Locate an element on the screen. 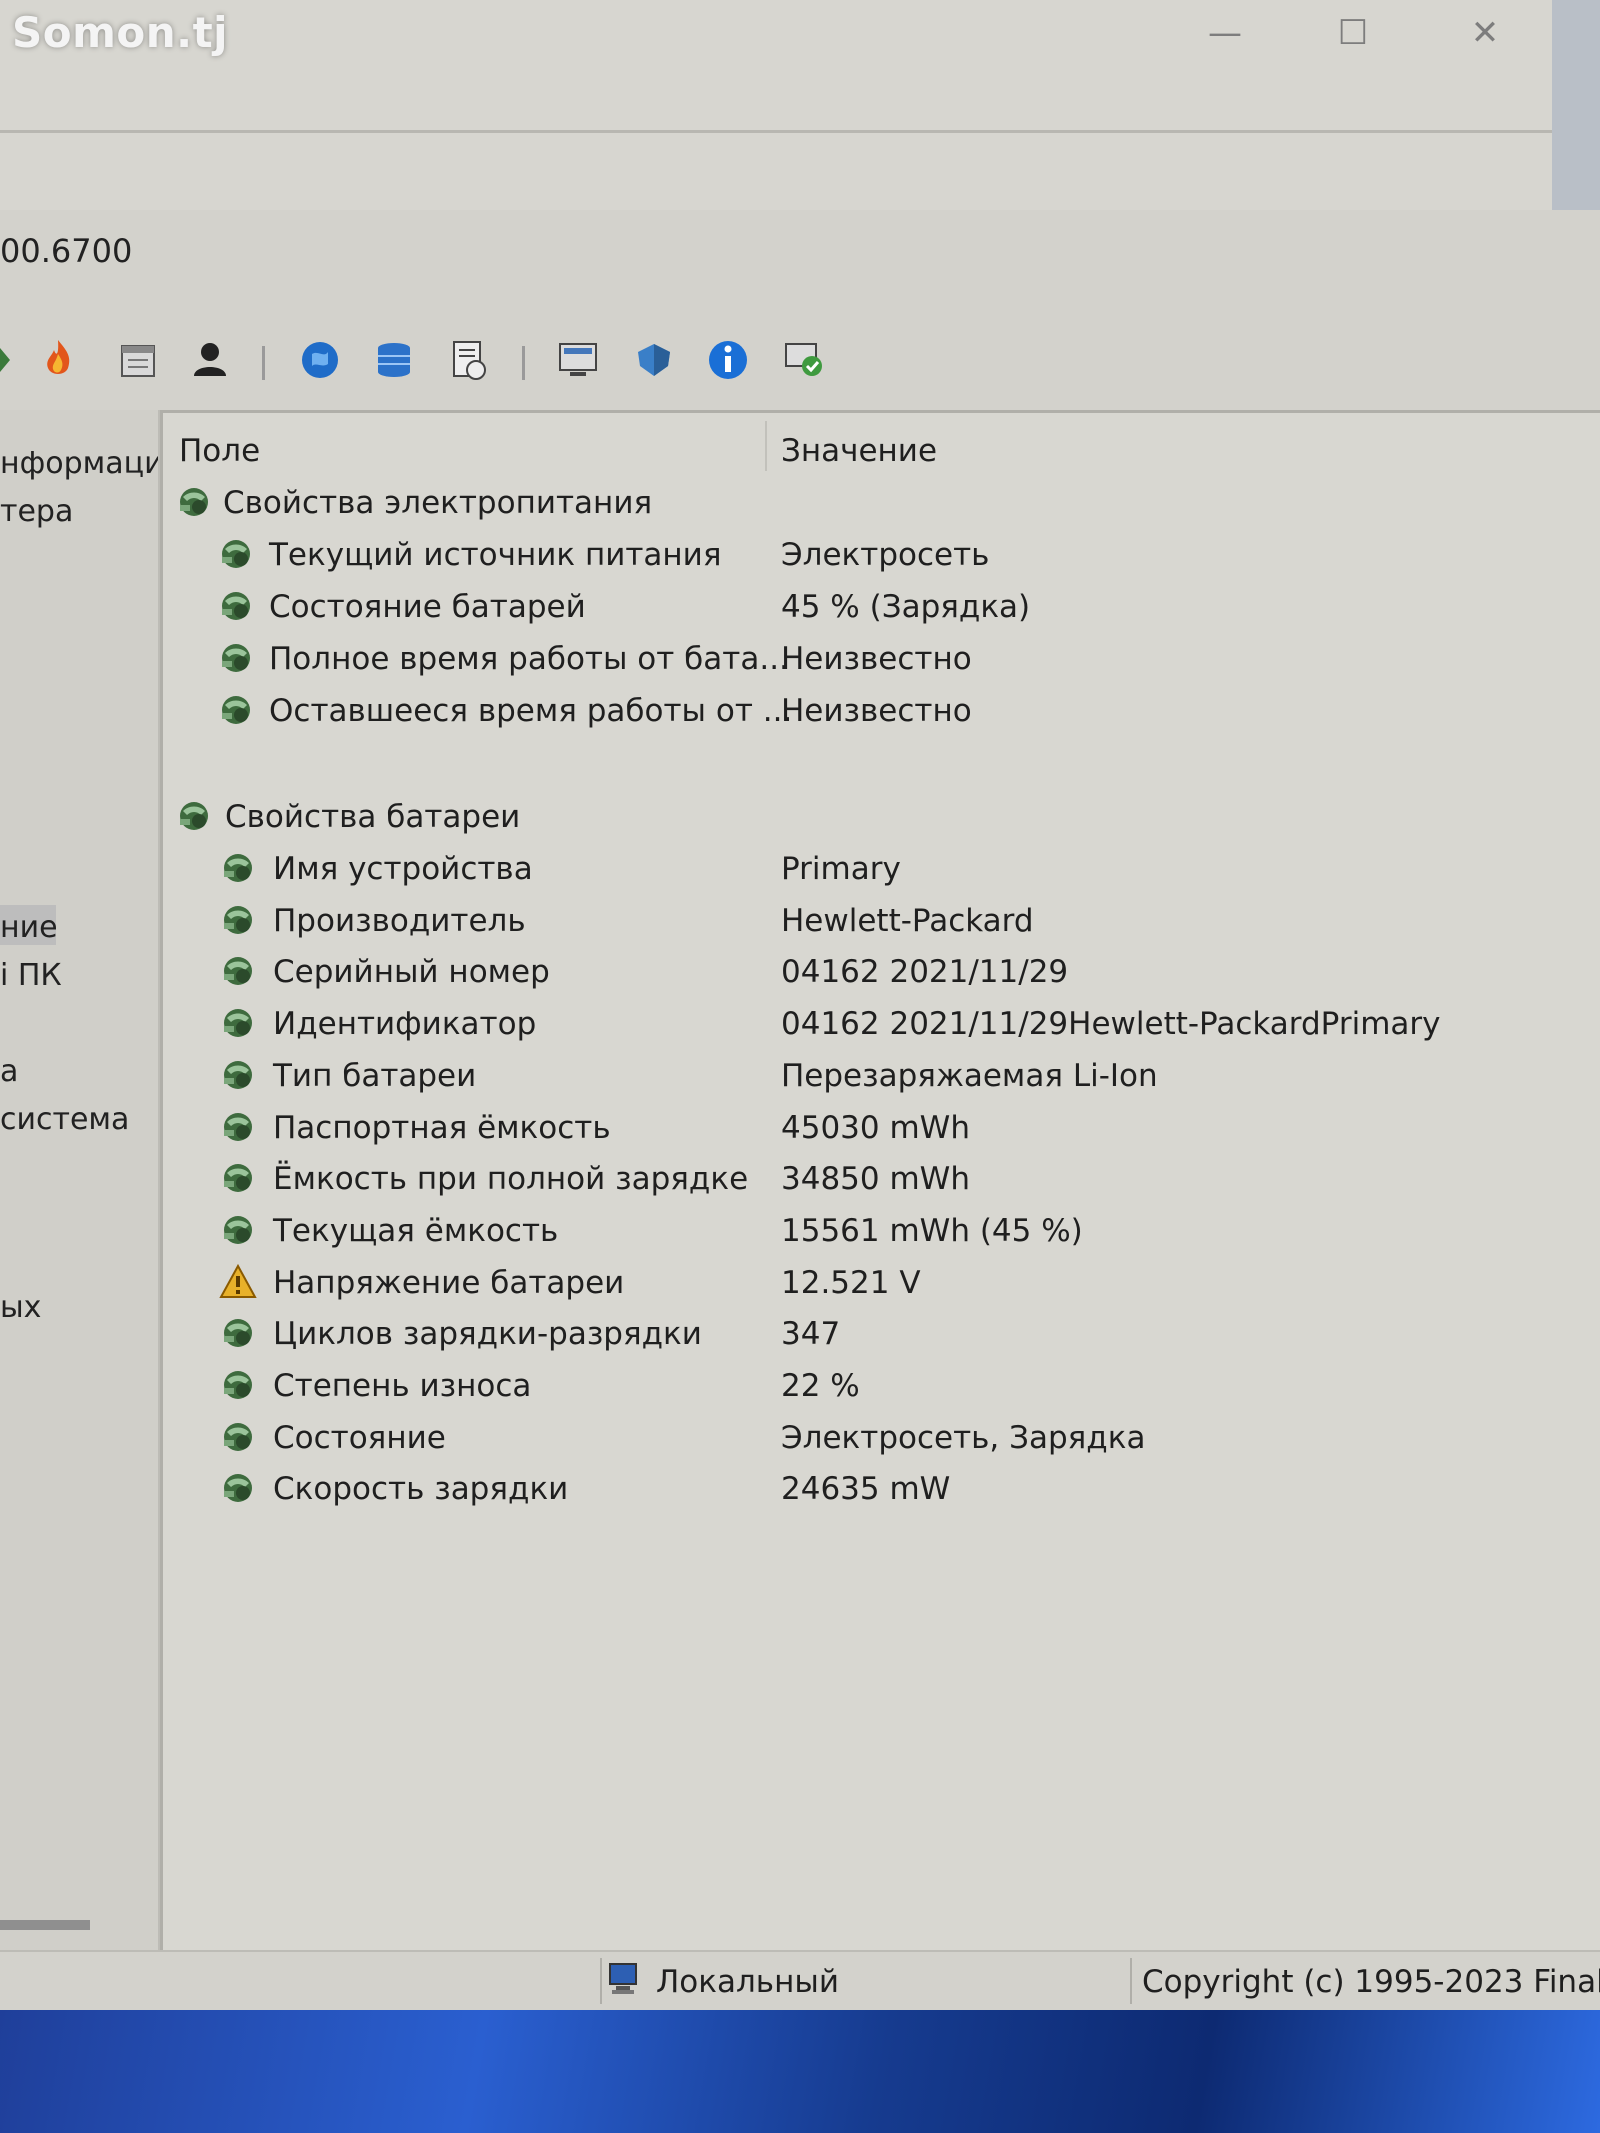 The height and width of the screenshot is (2133, 1600). nav-item: і ПК is located at coordinates (31, 975).